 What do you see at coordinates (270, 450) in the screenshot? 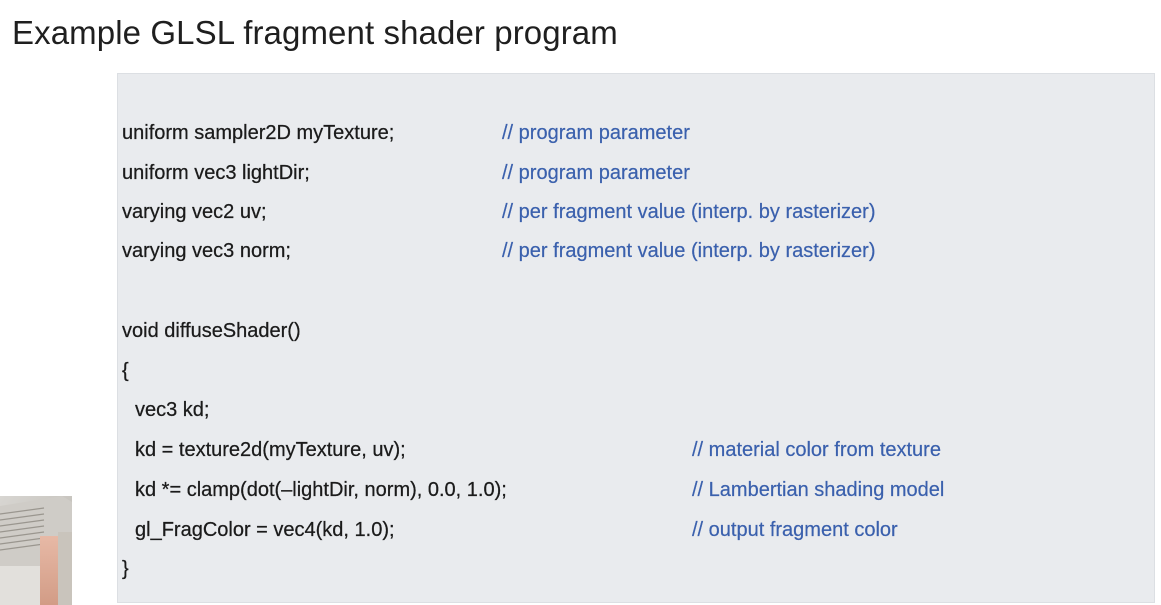
I see `code-text: kd = texture2d(myTexture, uv);` at bounding box center [270, 450].